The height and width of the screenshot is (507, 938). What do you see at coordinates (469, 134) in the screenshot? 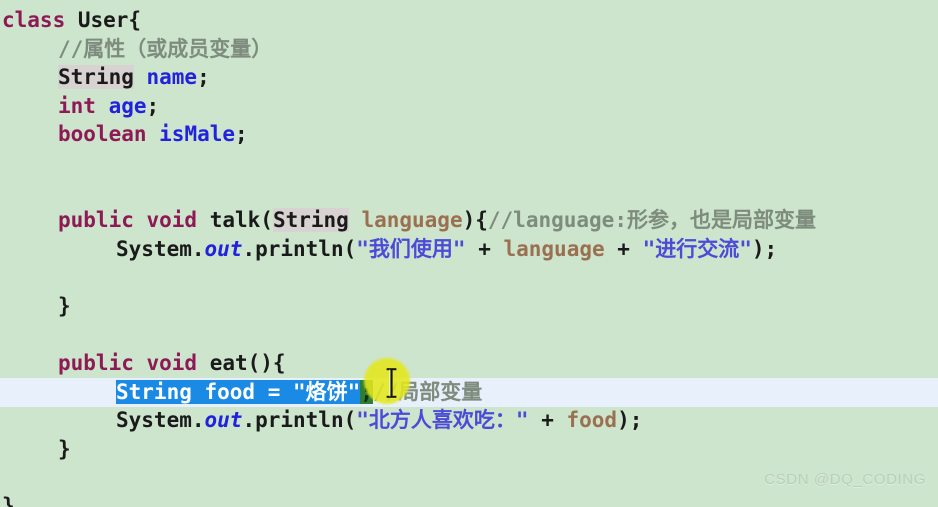
I see `code-line-5: boolean isMale;` at bounding box center [469, 134].